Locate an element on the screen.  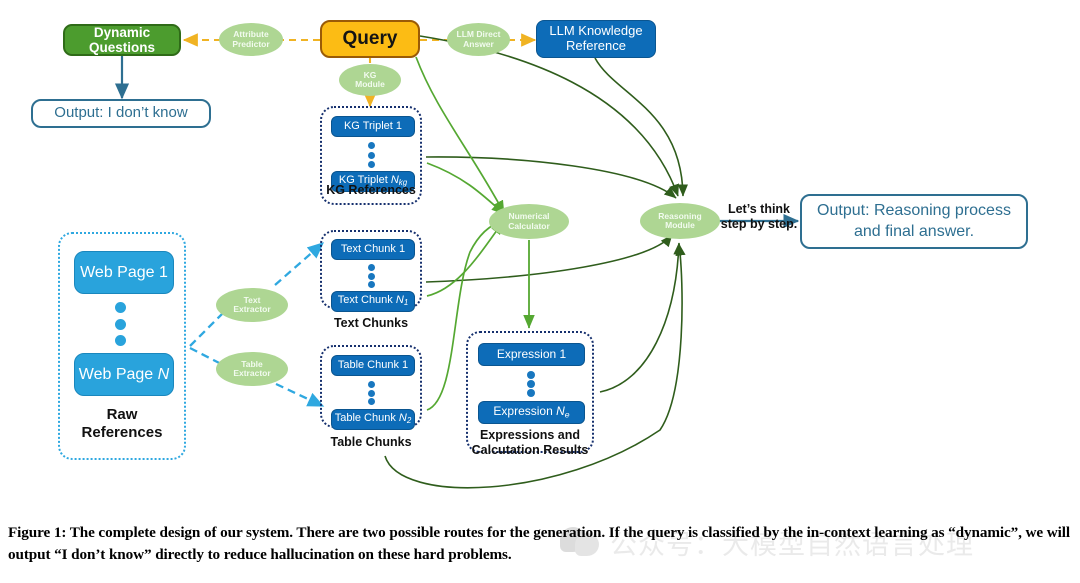
list-item-kg-triplet-1: KG Triplet 1 is located at coordinates (373, 126).